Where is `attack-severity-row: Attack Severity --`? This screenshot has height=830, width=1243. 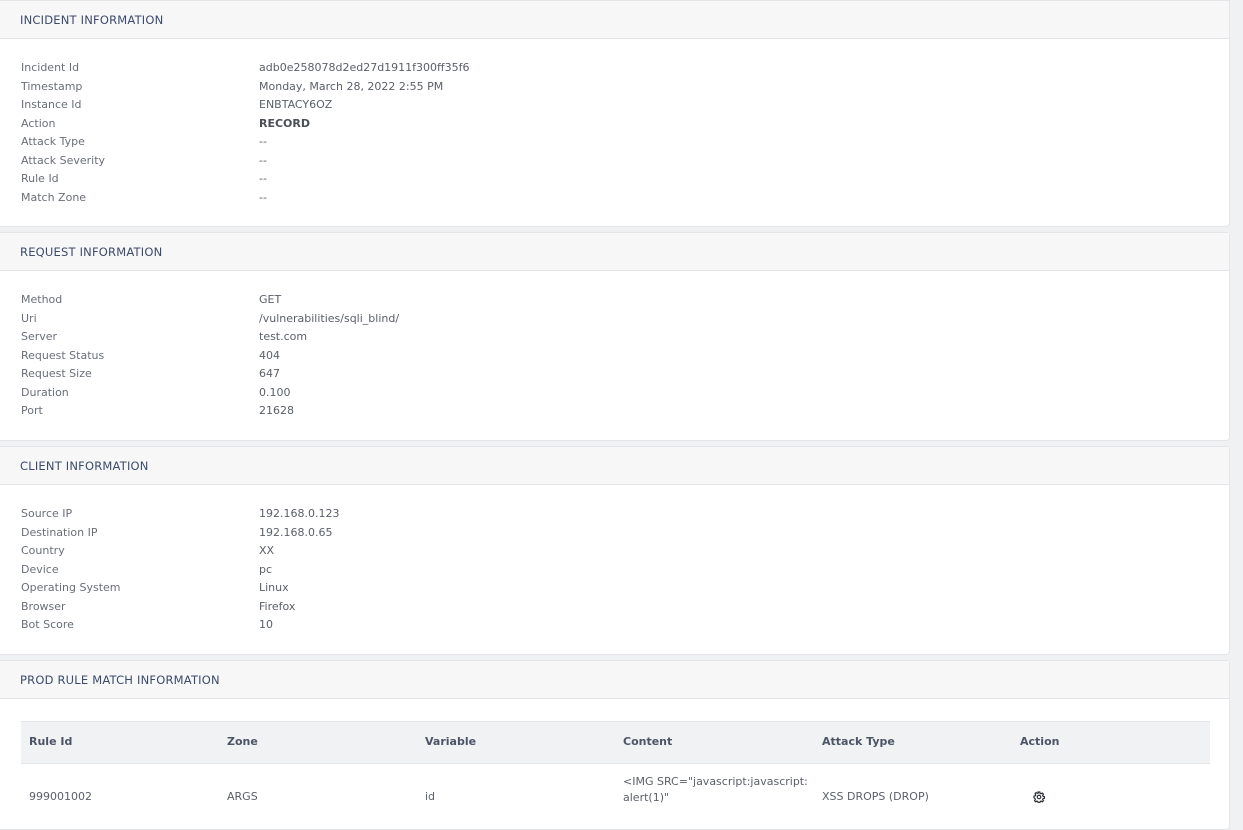
attack-severity-row: Attack Severity -- is located at coordinates (611, 161).